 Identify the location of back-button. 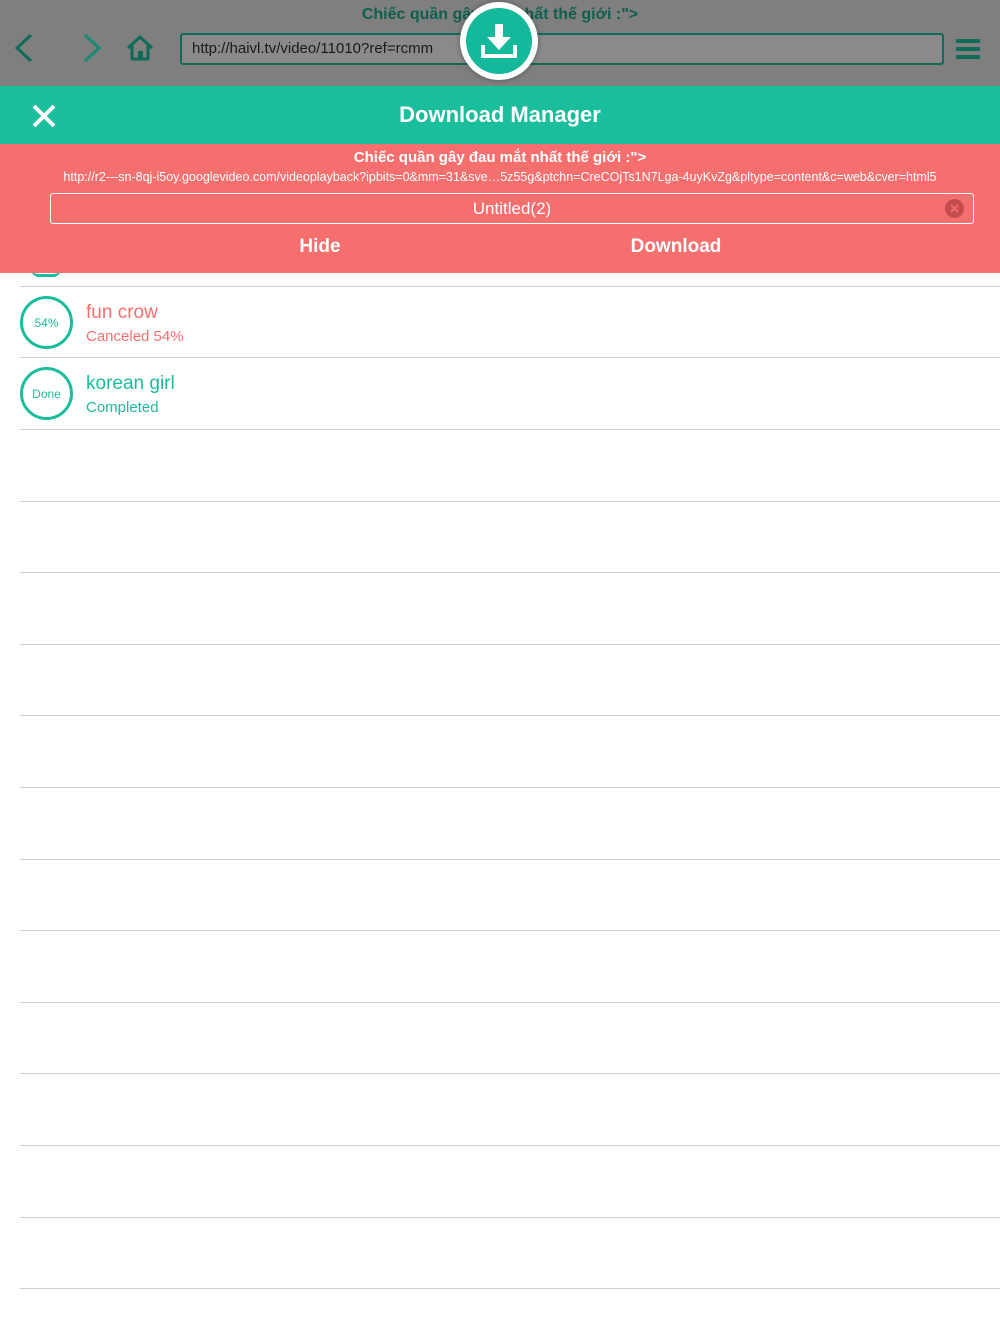
(24, 48).